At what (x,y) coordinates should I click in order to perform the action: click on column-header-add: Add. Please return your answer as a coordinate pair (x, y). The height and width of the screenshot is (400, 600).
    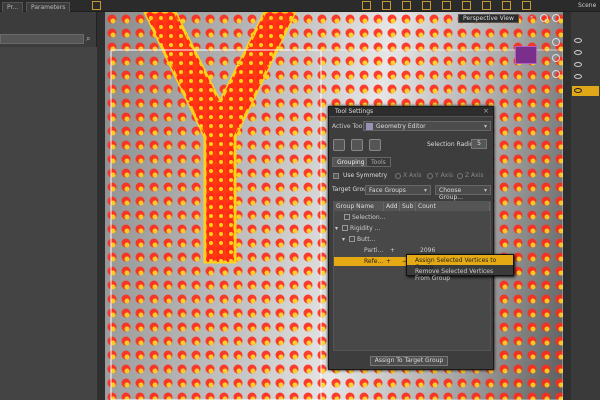
    Looking at the image, I should click on (392, 206).